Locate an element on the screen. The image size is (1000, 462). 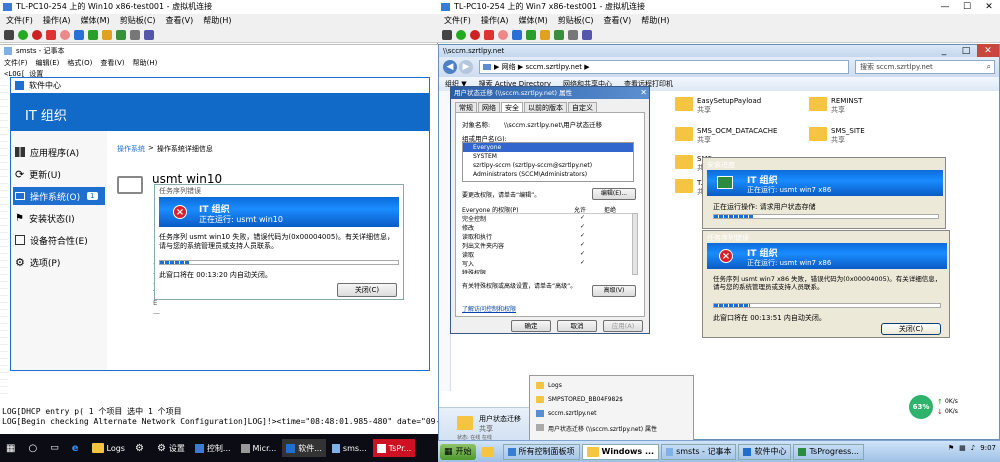
learn-link: 了解访问控制和权限 is located at coordinates (489, 308).